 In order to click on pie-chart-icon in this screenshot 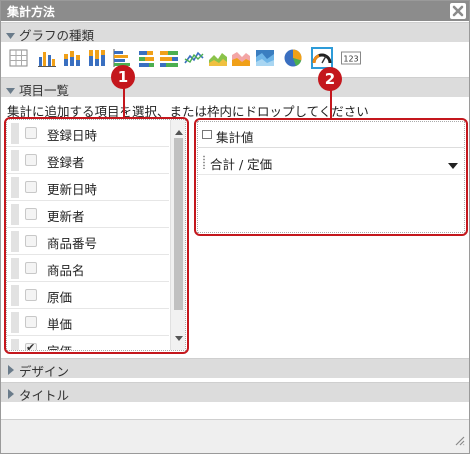, I will do `click(293, 58)`.